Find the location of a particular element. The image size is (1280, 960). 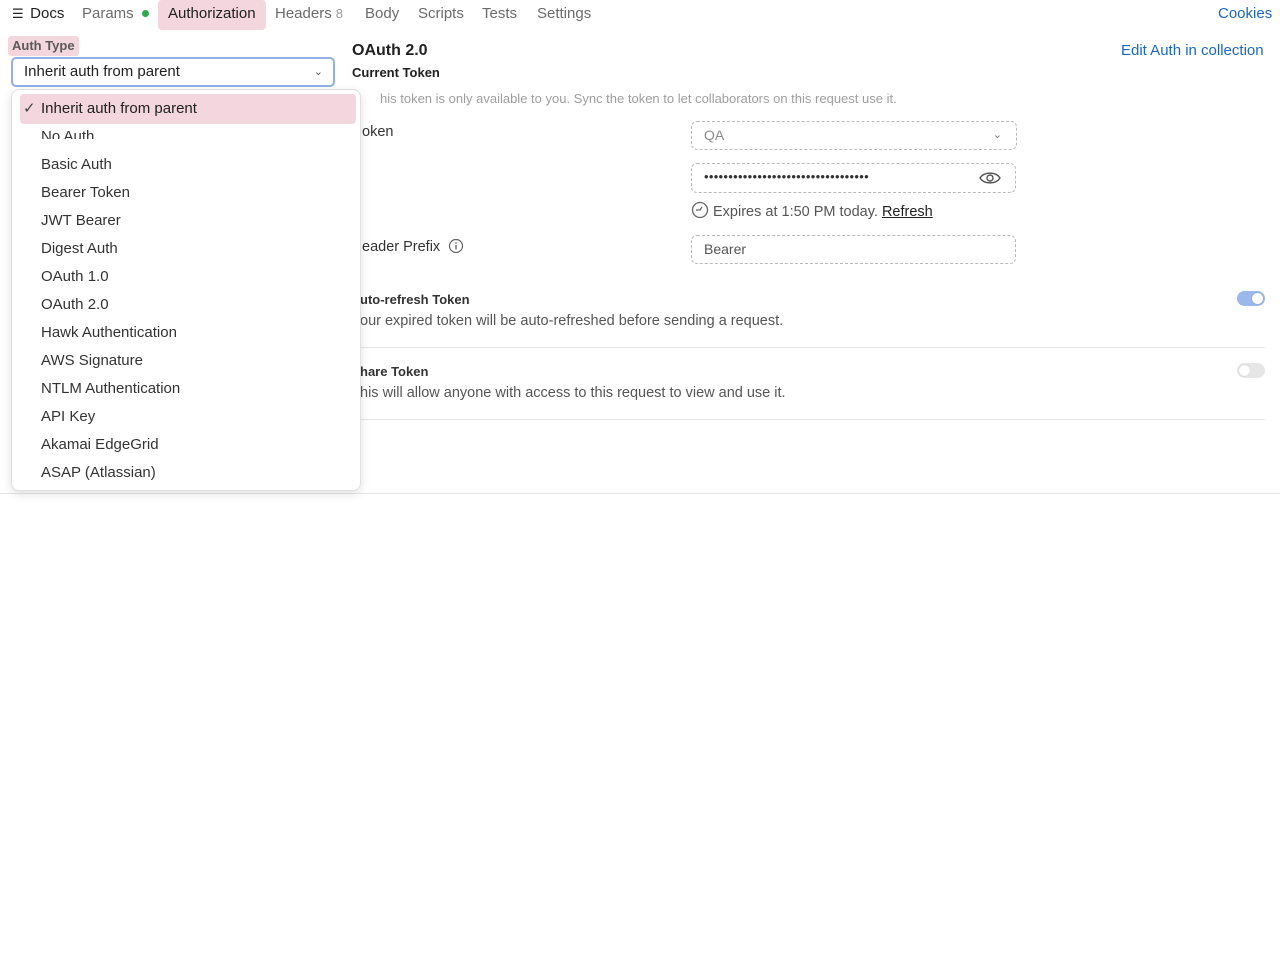

tab-headers-label: Headers is located at coordinates (303, 13).